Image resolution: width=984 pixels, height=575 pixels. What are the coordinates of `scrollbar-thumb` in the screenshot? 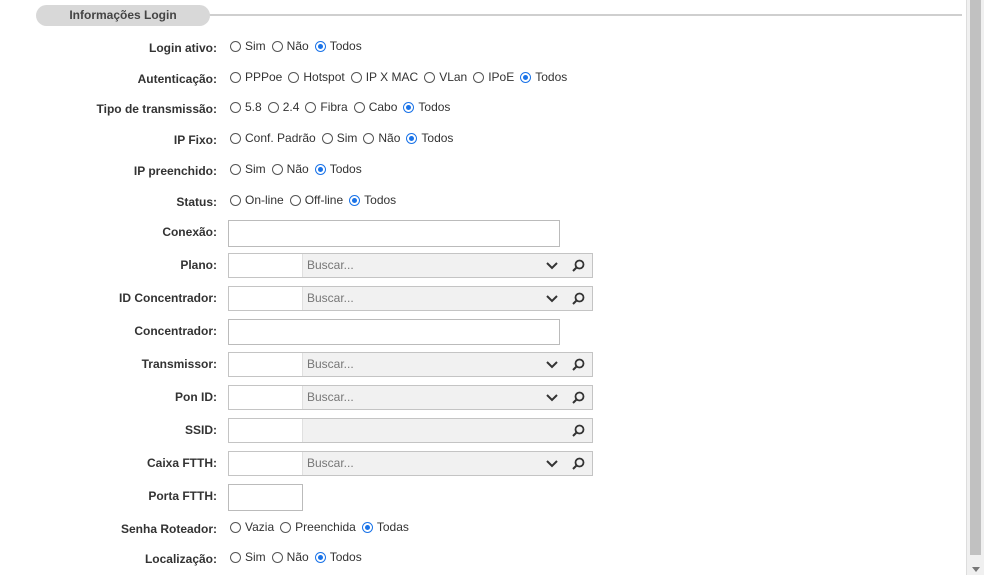 It's located at (975, 277).